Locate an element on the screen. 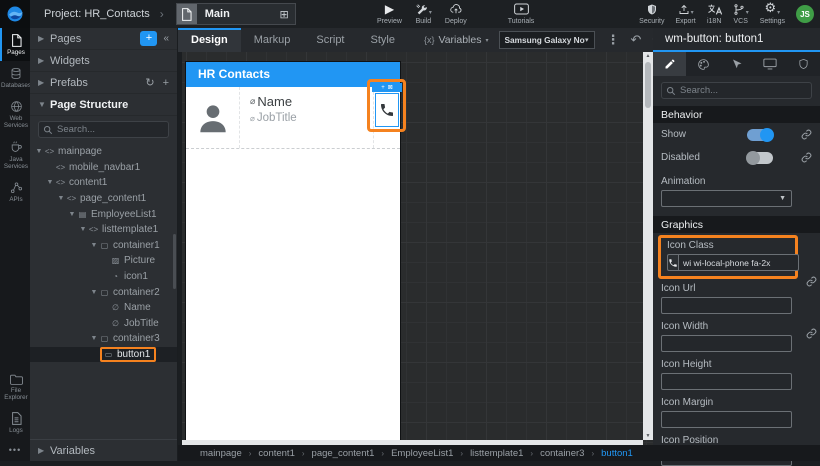 This screenshot has width=820, height=466. tree-node-mainpage: ▼<>mainpage is located at coordinates (103, 152).